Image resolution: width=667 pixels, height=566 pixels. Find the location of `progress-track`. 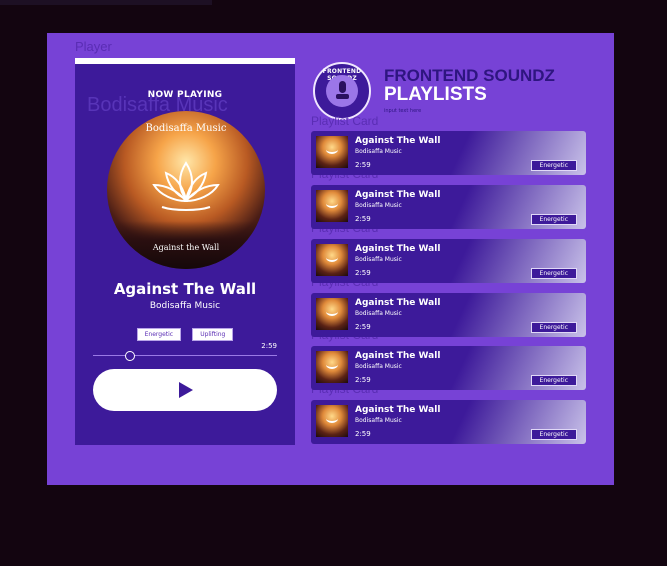

progress-track is located at coordinates (185, 355).